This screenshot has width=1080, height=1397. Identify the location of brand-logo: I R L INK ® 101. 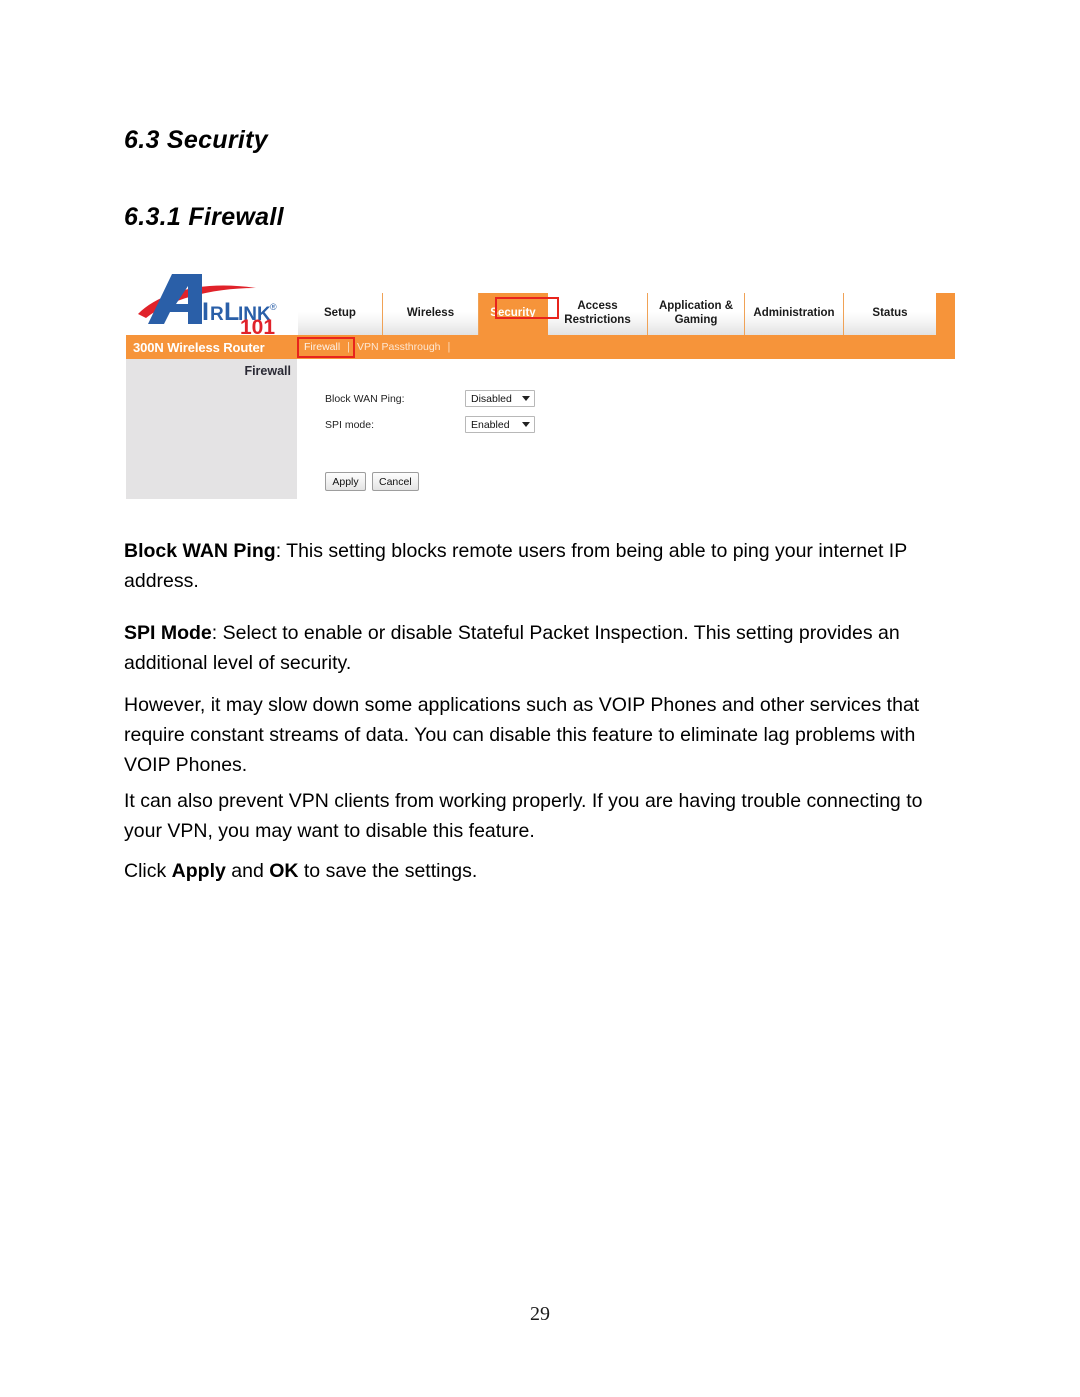
(212, 300).